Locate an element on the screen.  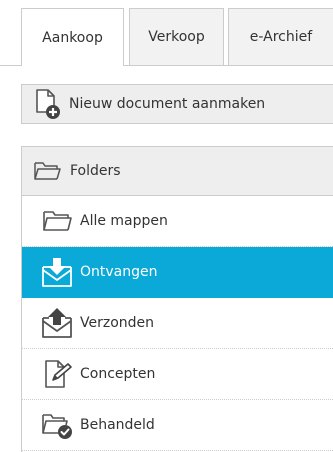
new-document-icon is located at coordinates (50, 104).